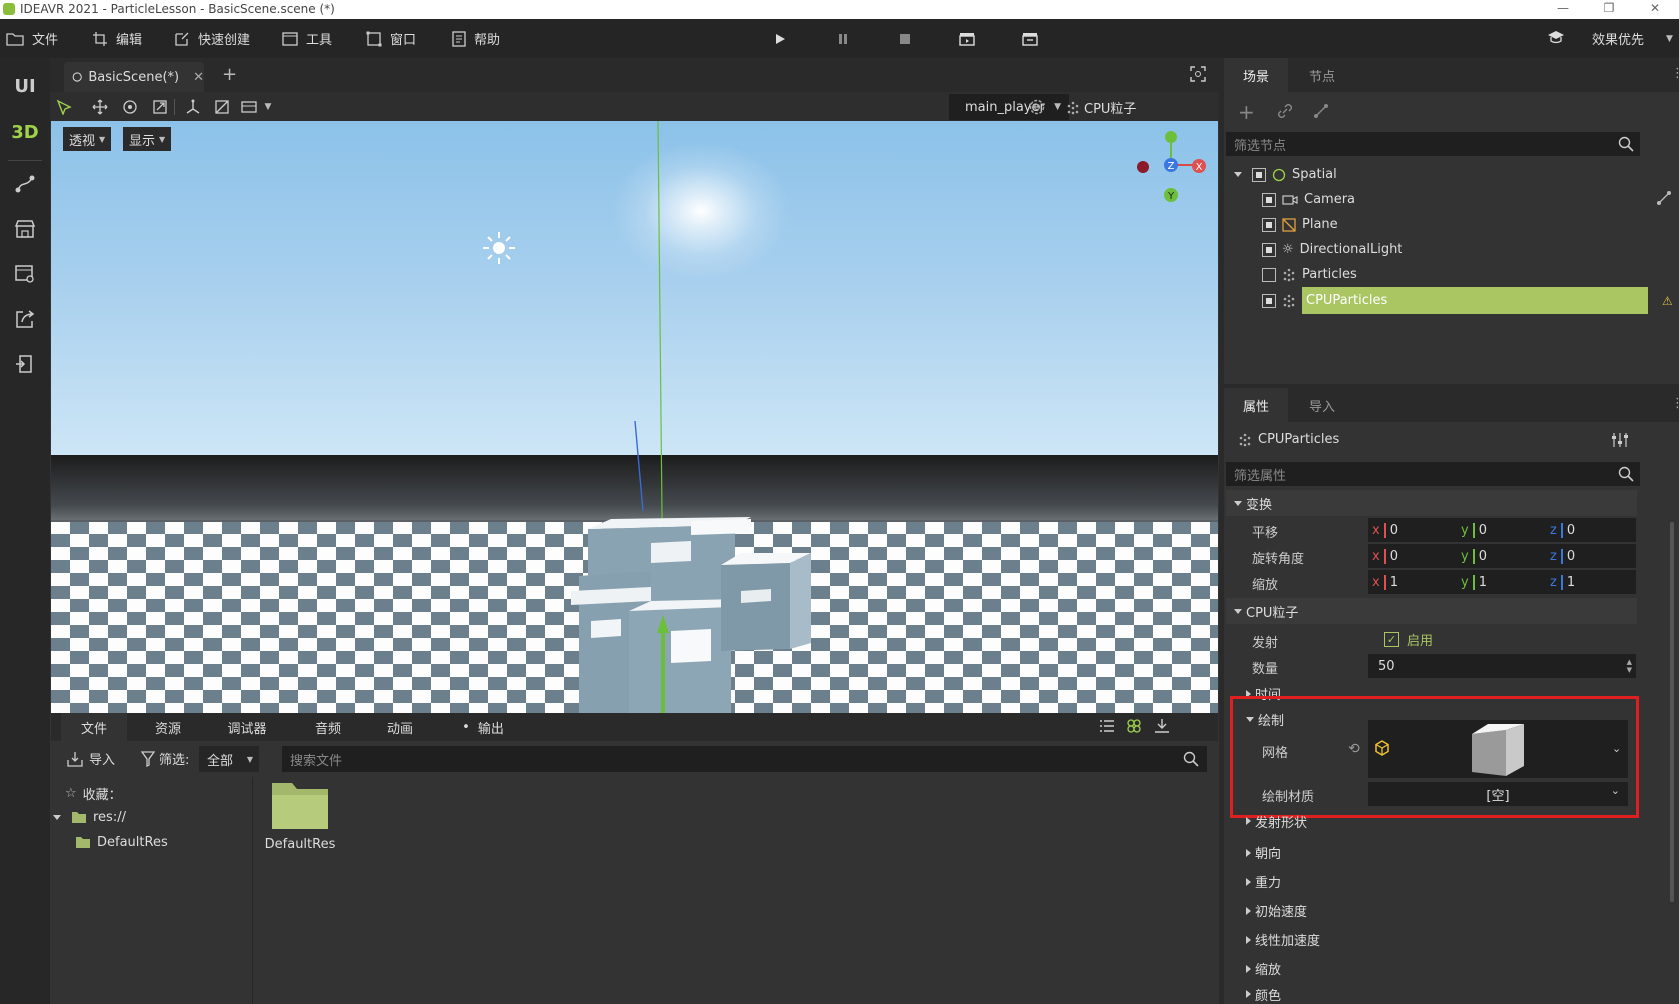 Image resolution: width=1679 pixels, height=1004 pixels. Describe the element at coordinates (1300, 224) in the screenshot. I see `node-plane: Plane` at that location.